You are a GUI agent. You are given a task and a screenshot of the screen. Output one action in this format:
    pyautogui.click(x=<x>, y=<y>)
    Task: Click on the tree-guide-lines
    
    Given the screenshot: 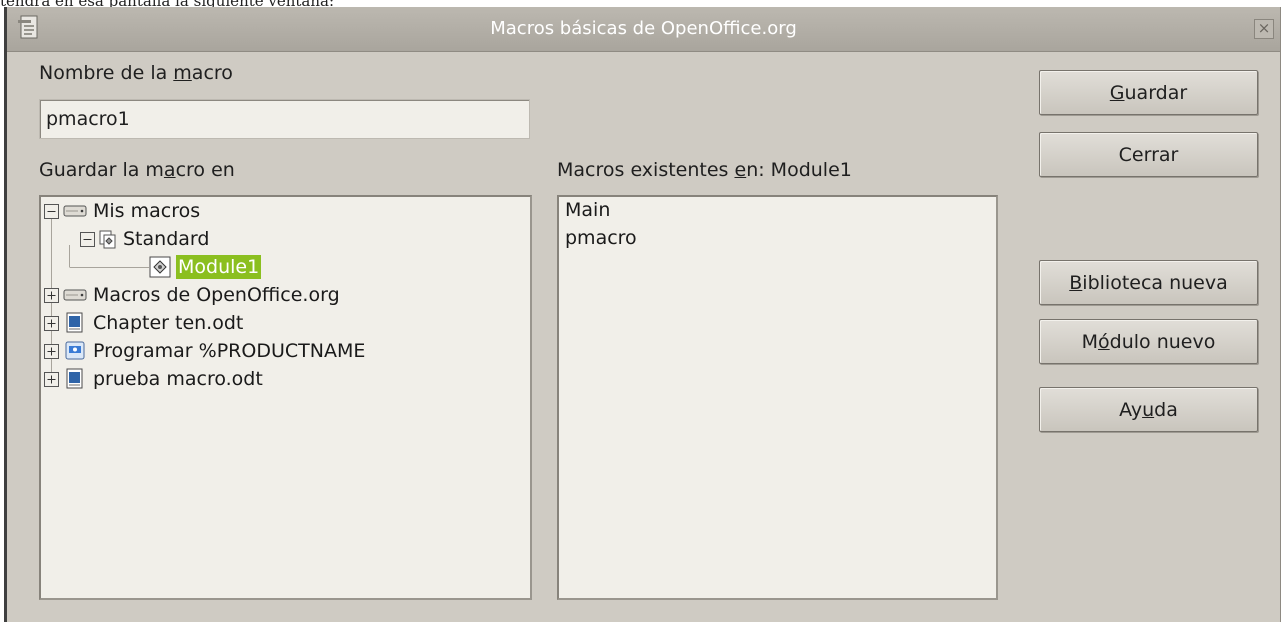 What is the action you would take?
    pyautogui.click(x=100, y=300)
    